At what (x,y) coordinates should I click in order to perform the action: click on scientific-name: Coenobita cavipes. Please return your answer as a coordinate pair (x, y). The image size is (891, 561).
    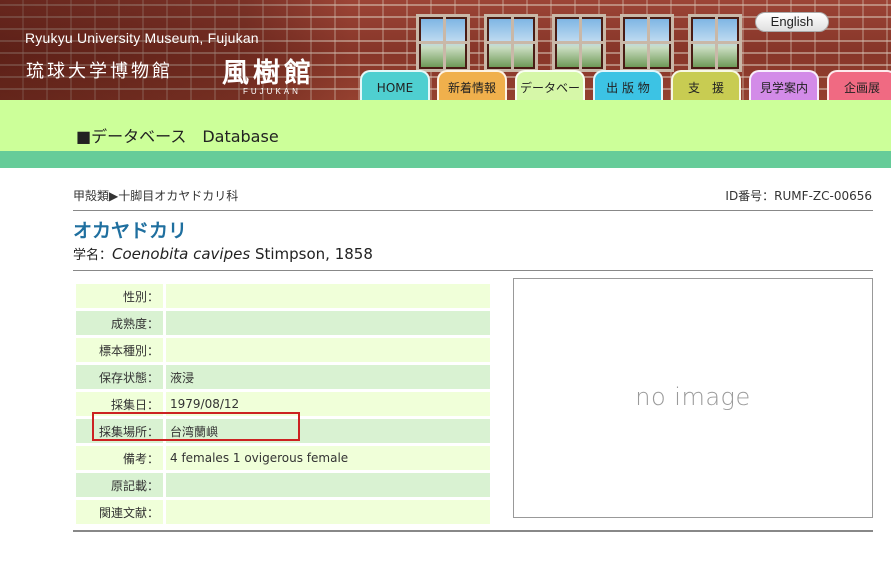
    Looking at the image, I should click on (181, 254).